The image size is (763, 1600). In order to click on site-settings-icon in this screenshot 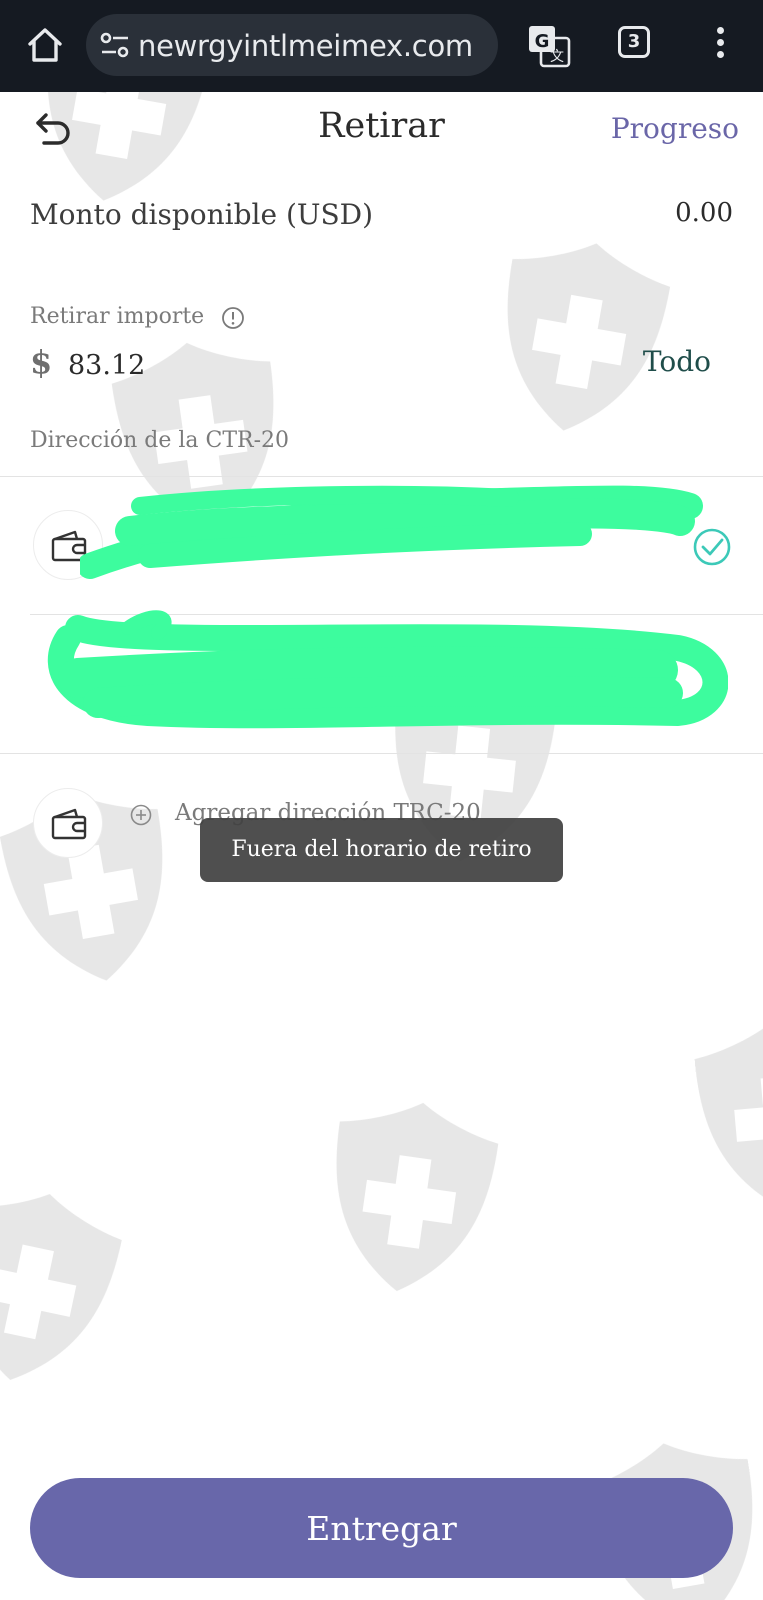, I will do `click(115, 45)`.